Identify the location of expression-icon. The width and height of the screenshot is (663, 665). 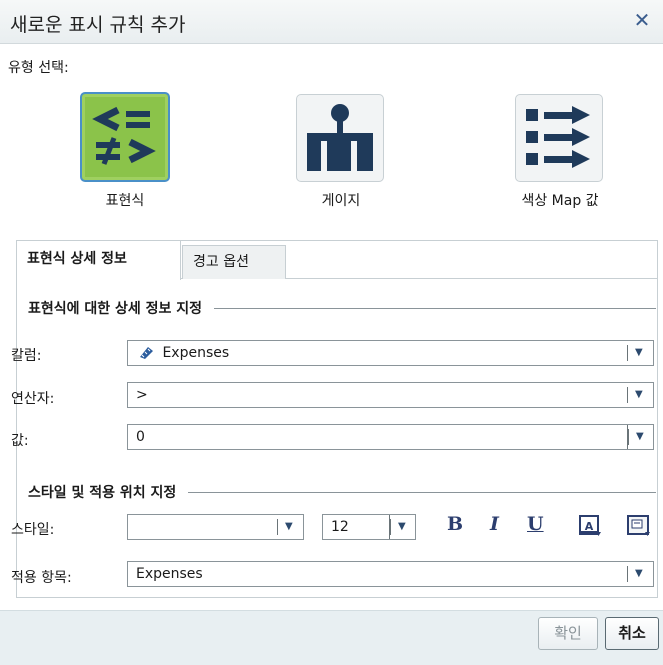
(125, 137).